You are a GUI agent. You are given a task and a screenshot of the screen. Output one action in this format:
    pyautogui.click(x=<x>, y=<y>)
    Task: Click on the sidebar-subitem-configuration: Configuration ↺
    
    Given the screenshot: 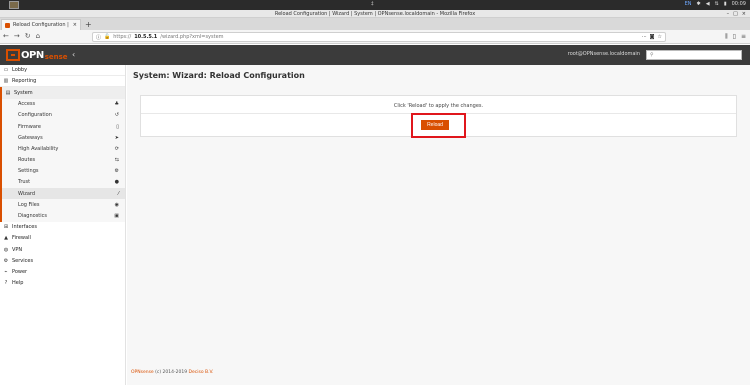 What is the action you would take?
    pyautogui.click(x=62, y=115)
    